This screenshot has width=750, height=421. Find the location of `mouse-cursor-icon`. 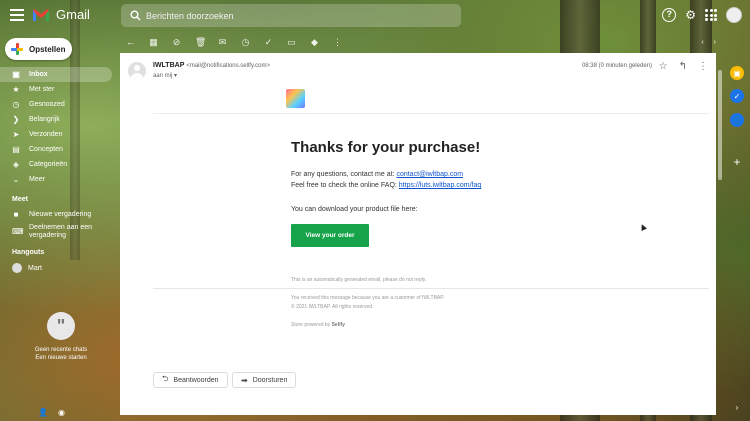

mouse-cursor-icon is located at coordinates (643, 227).